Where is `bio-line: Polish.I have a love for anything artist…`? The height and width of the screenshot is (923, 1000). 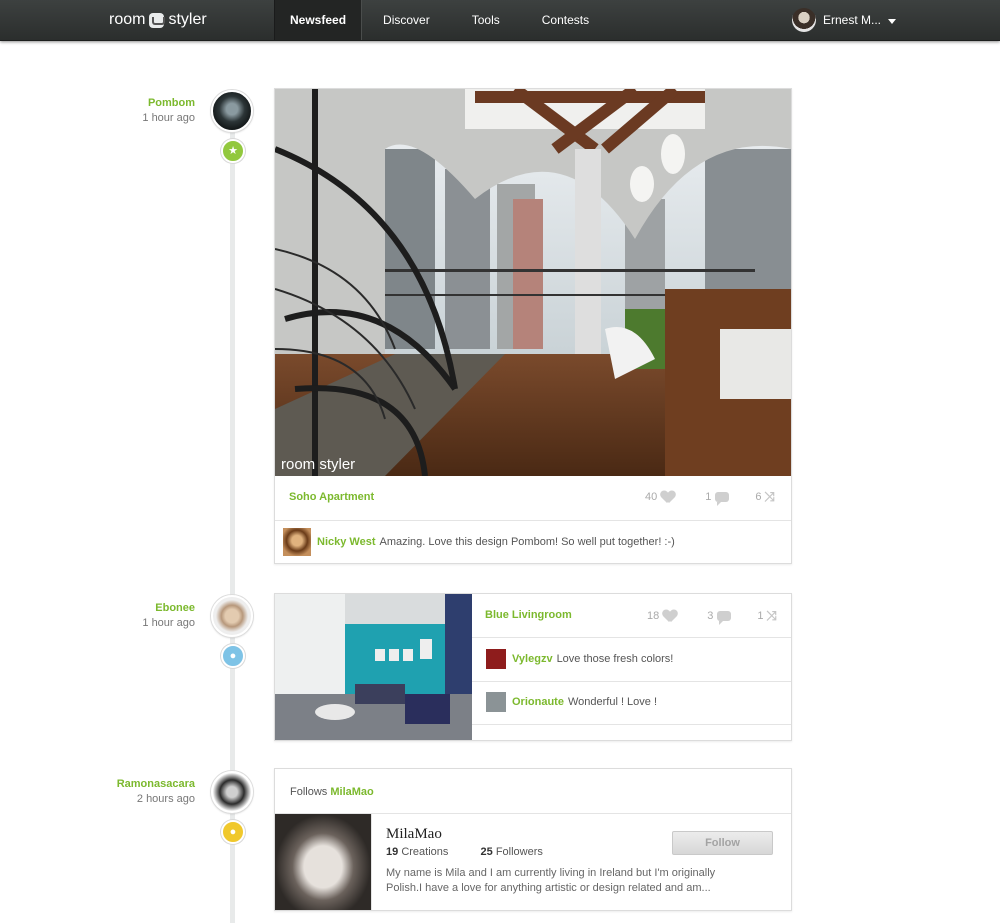 bio-line: Polish.I have a love for anything artist… is located at coordinates (548, 888).